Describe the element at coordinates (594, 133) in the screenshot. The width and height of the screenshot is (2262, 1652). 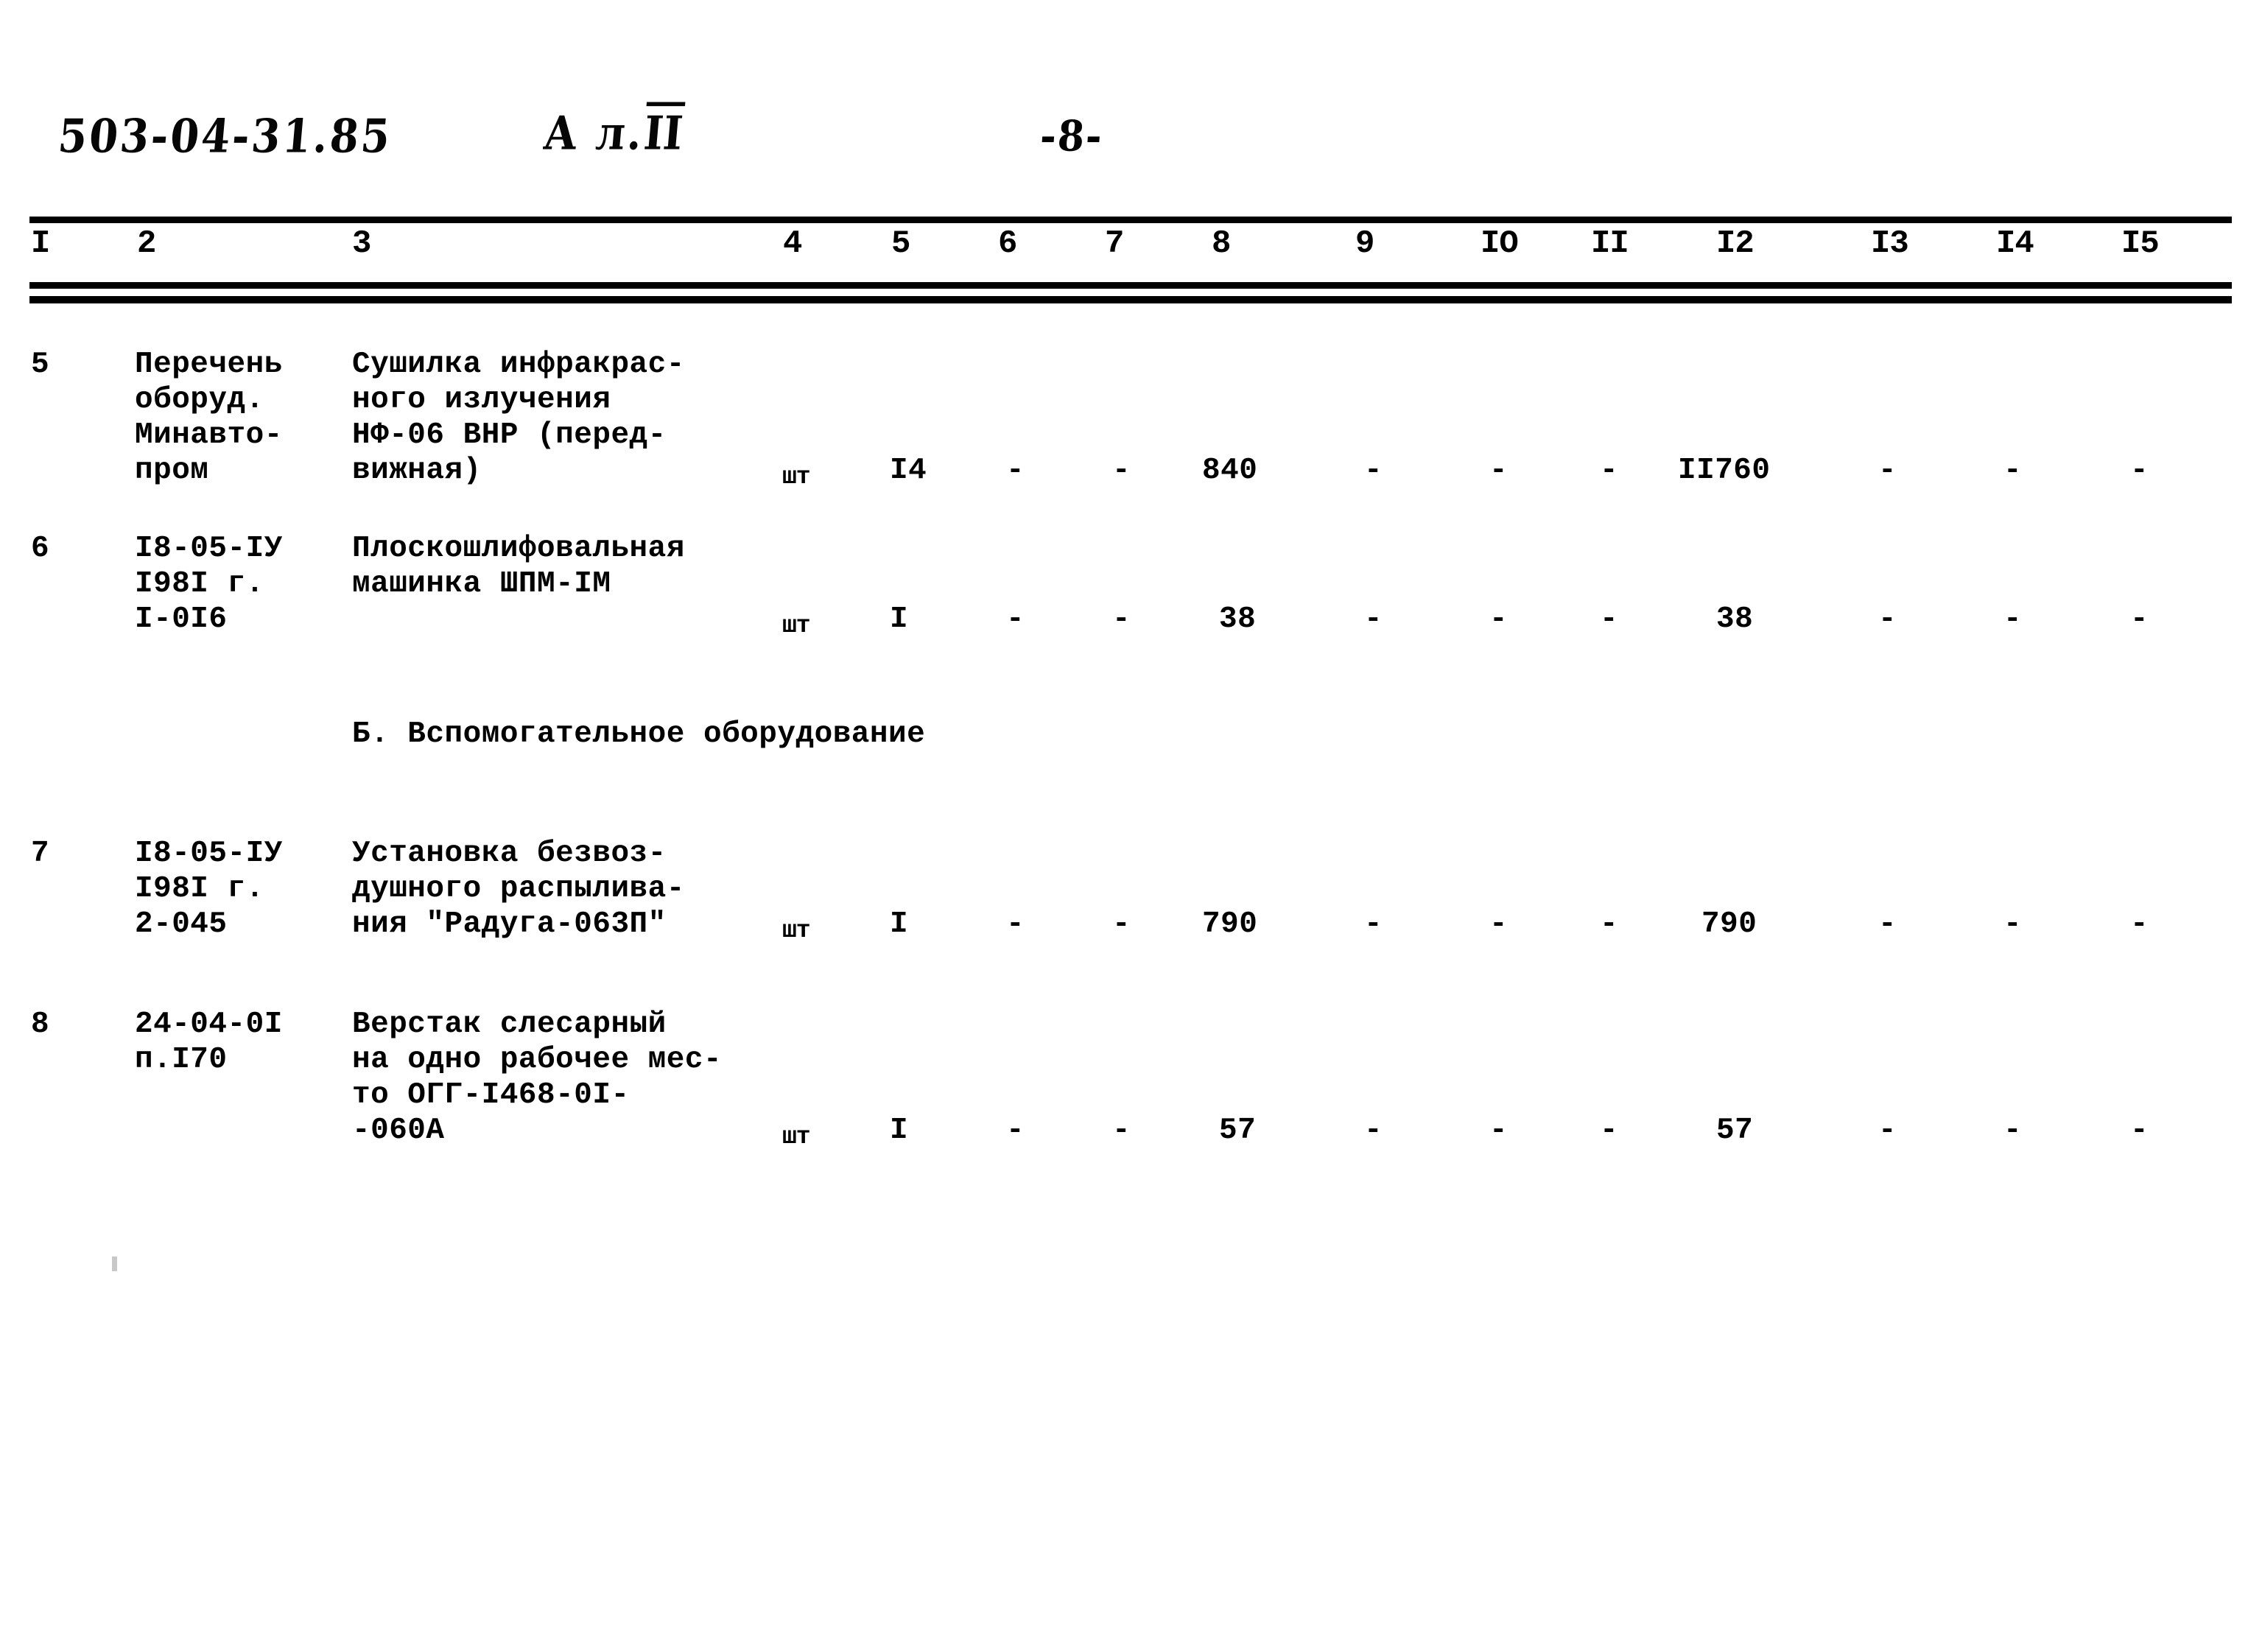
I see `album-prefix: А л.` at that location.